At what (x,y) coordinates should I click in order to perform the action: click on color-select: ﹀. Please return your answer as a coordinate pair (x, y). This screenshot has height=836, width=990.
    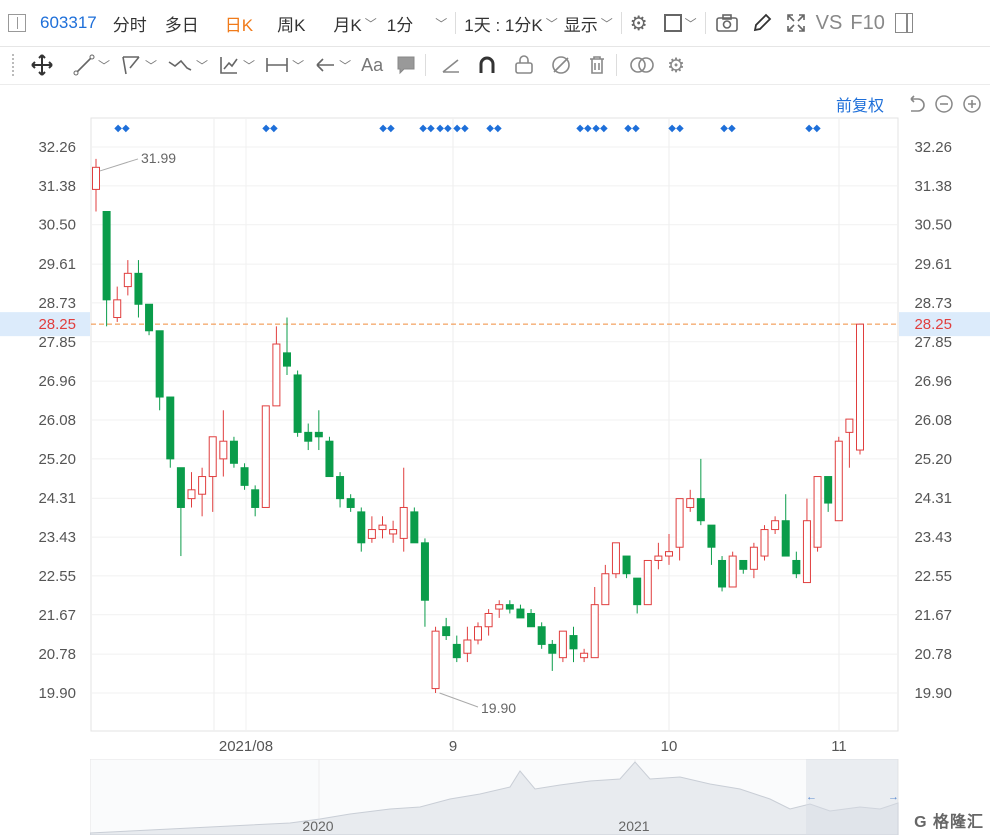
    Looking at the image, I should click on (680, 23).